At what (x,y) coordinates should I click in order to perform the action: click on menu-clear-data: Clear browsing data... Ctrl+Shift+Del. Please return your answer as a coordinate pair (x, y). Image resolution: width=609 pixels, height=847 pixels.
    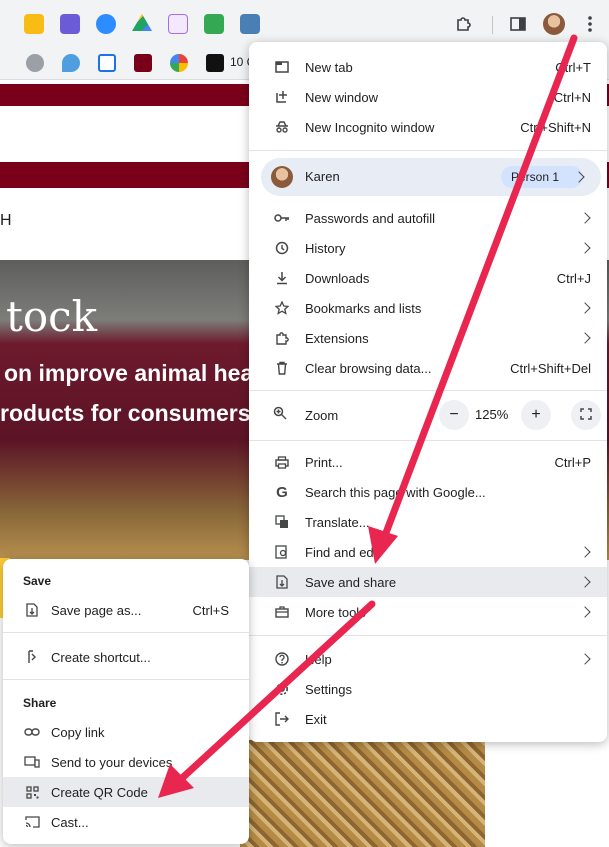
    Looking at the image, I should click on (428, 368).